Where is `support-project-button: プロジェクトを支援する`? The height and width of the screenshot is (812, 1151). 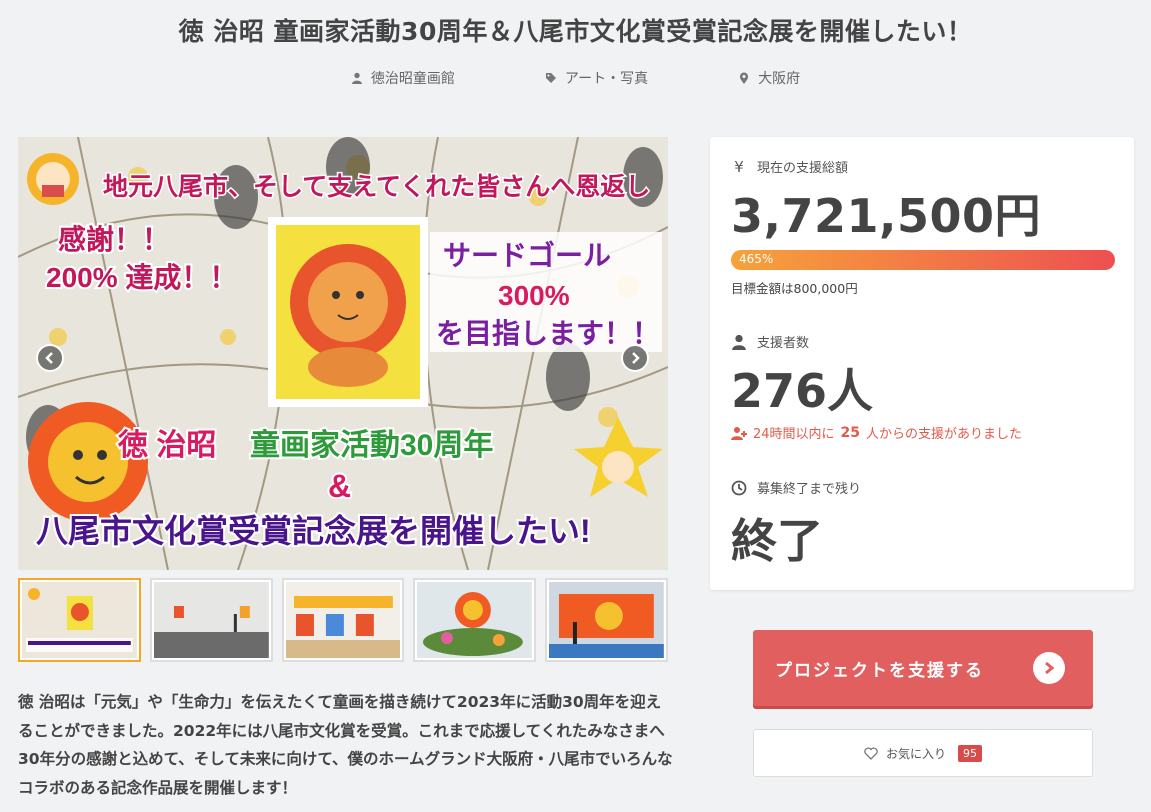 support-project-button: プロジェクトを支援する is located at coordinates (923, 668).